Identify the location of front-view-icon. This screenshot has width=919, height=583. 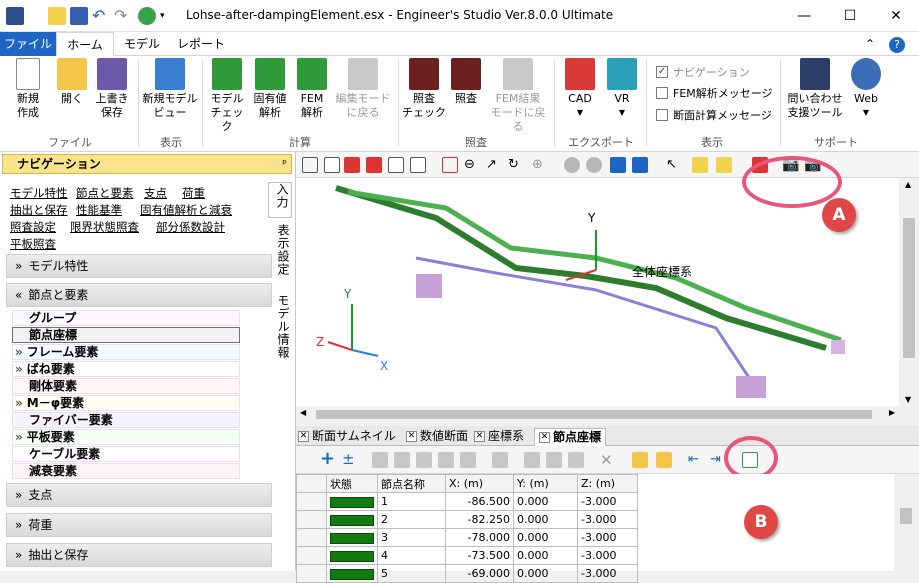
(352, 165).